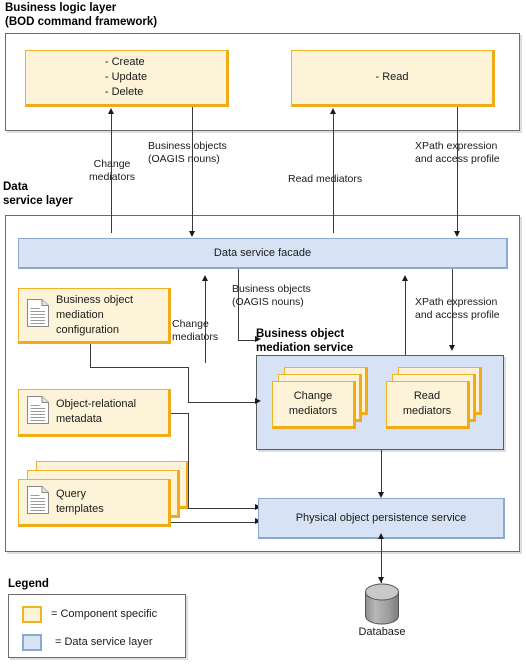 Image resolution: width=526 pixels, height=667 pixels. I want to click on label-change-mediators-top: Change mediators, so click(112, 170).